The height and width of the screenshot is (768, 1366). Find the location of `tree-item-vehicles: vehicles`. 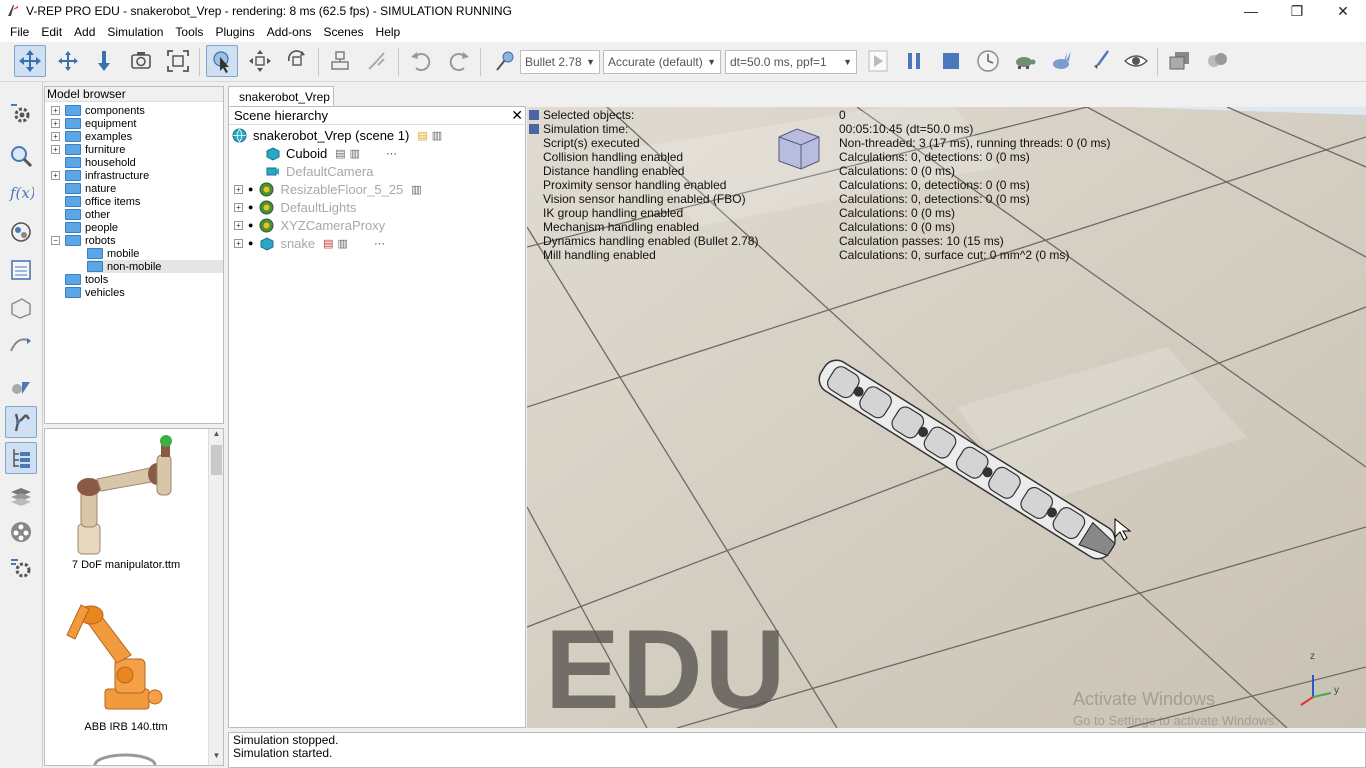

tree-item-vehicles: vehicles is located at coordinates (95, 292).